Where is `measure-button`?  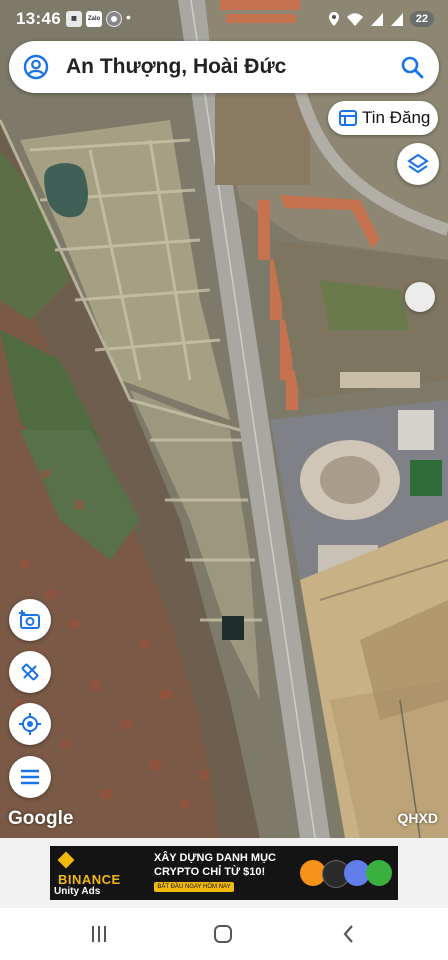 measure-button is located at coordinates (30, 672).